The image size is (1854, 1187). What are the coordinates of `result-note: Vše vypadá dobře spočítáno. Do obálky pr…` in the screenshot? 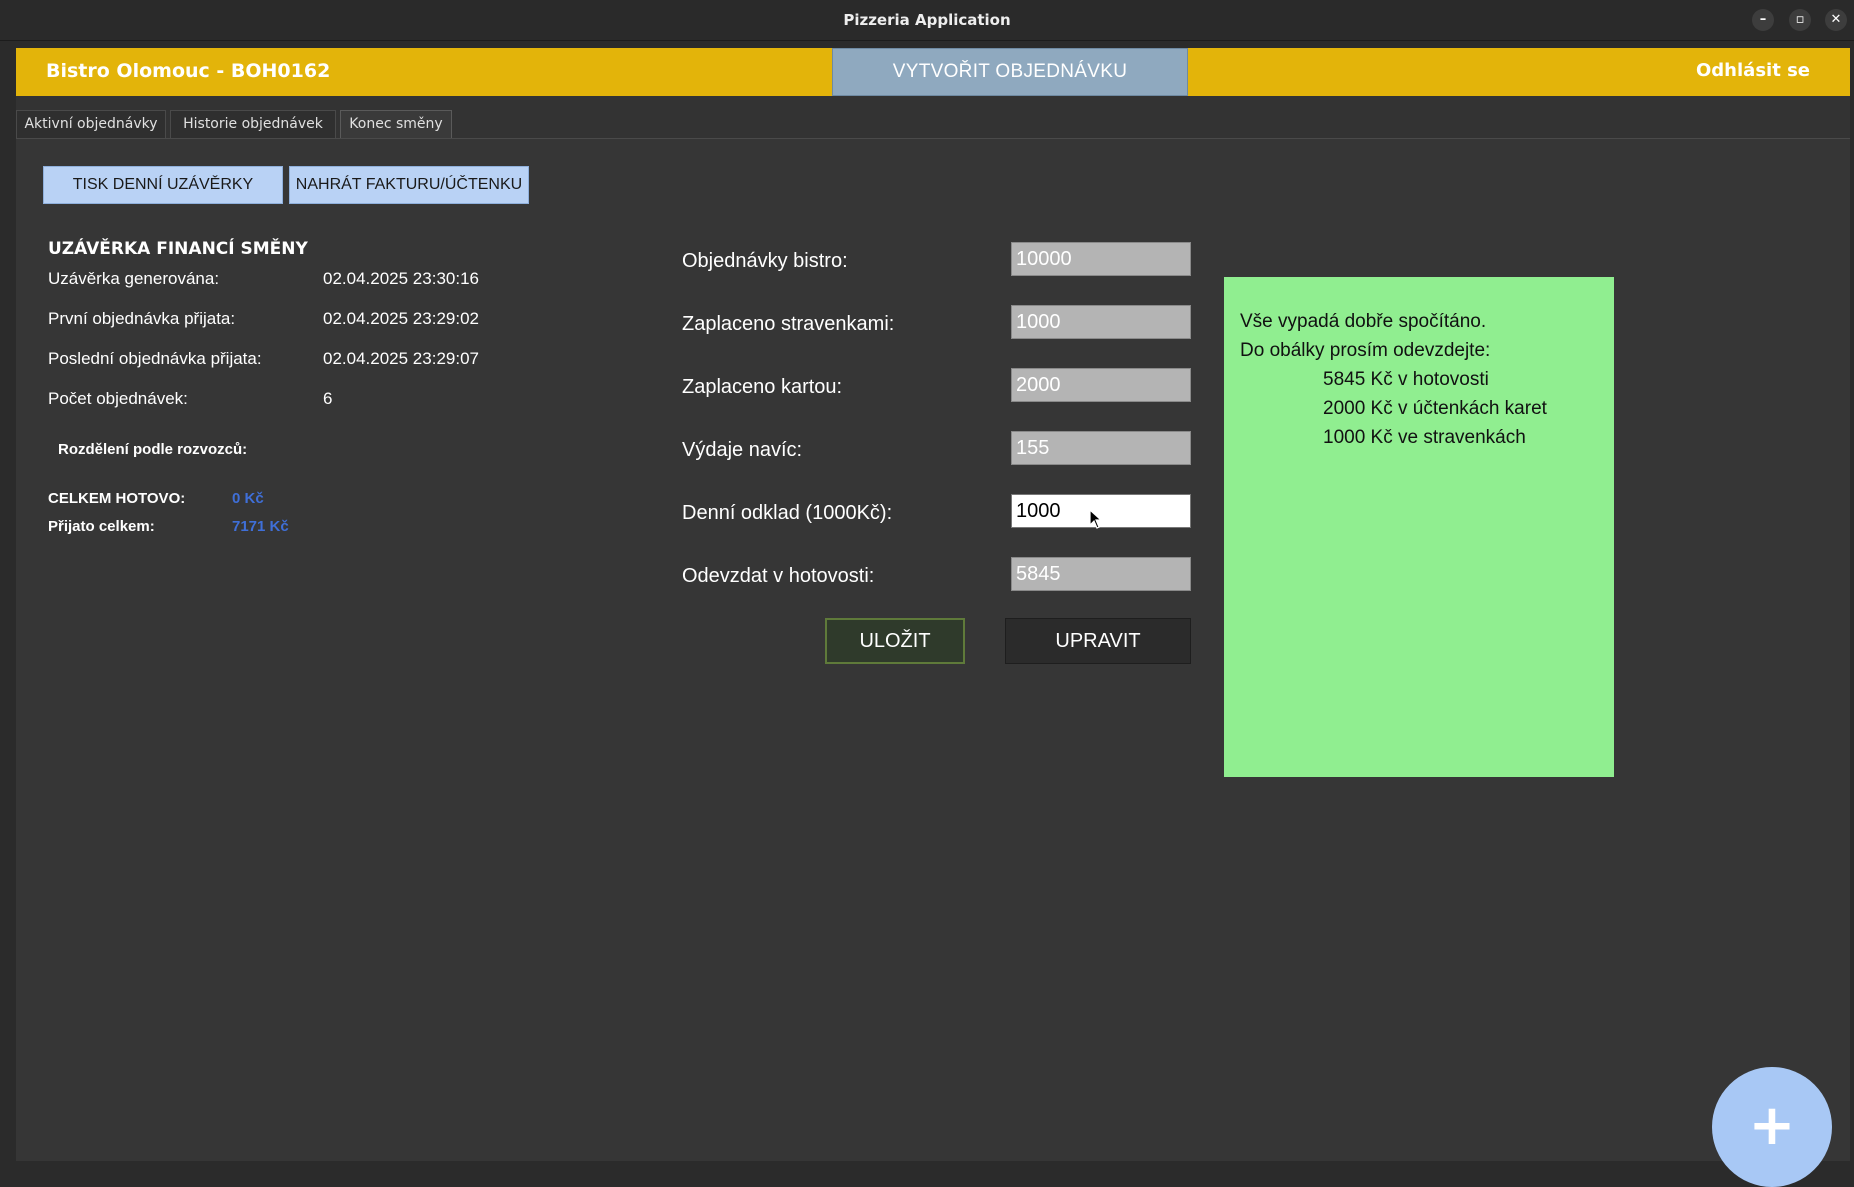 It's located at (1419, 527).